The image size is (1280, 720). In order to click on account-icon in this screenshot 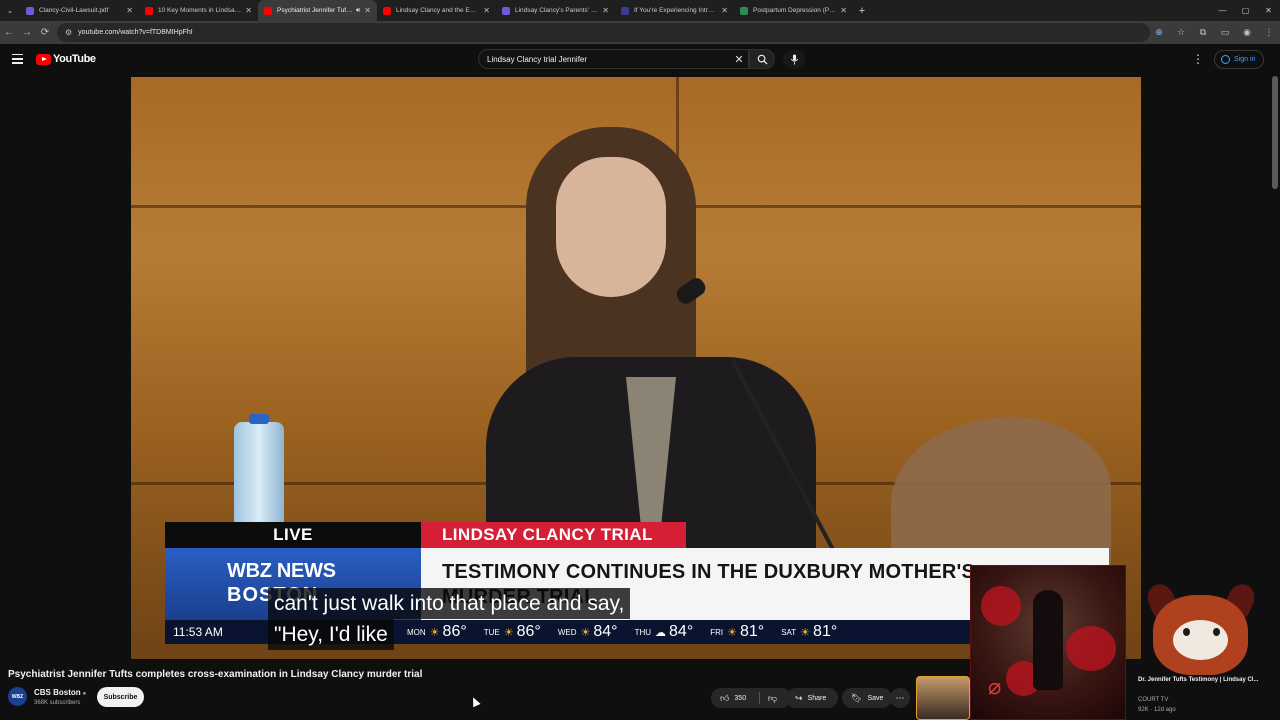, I will do `click(1225, 59)`.